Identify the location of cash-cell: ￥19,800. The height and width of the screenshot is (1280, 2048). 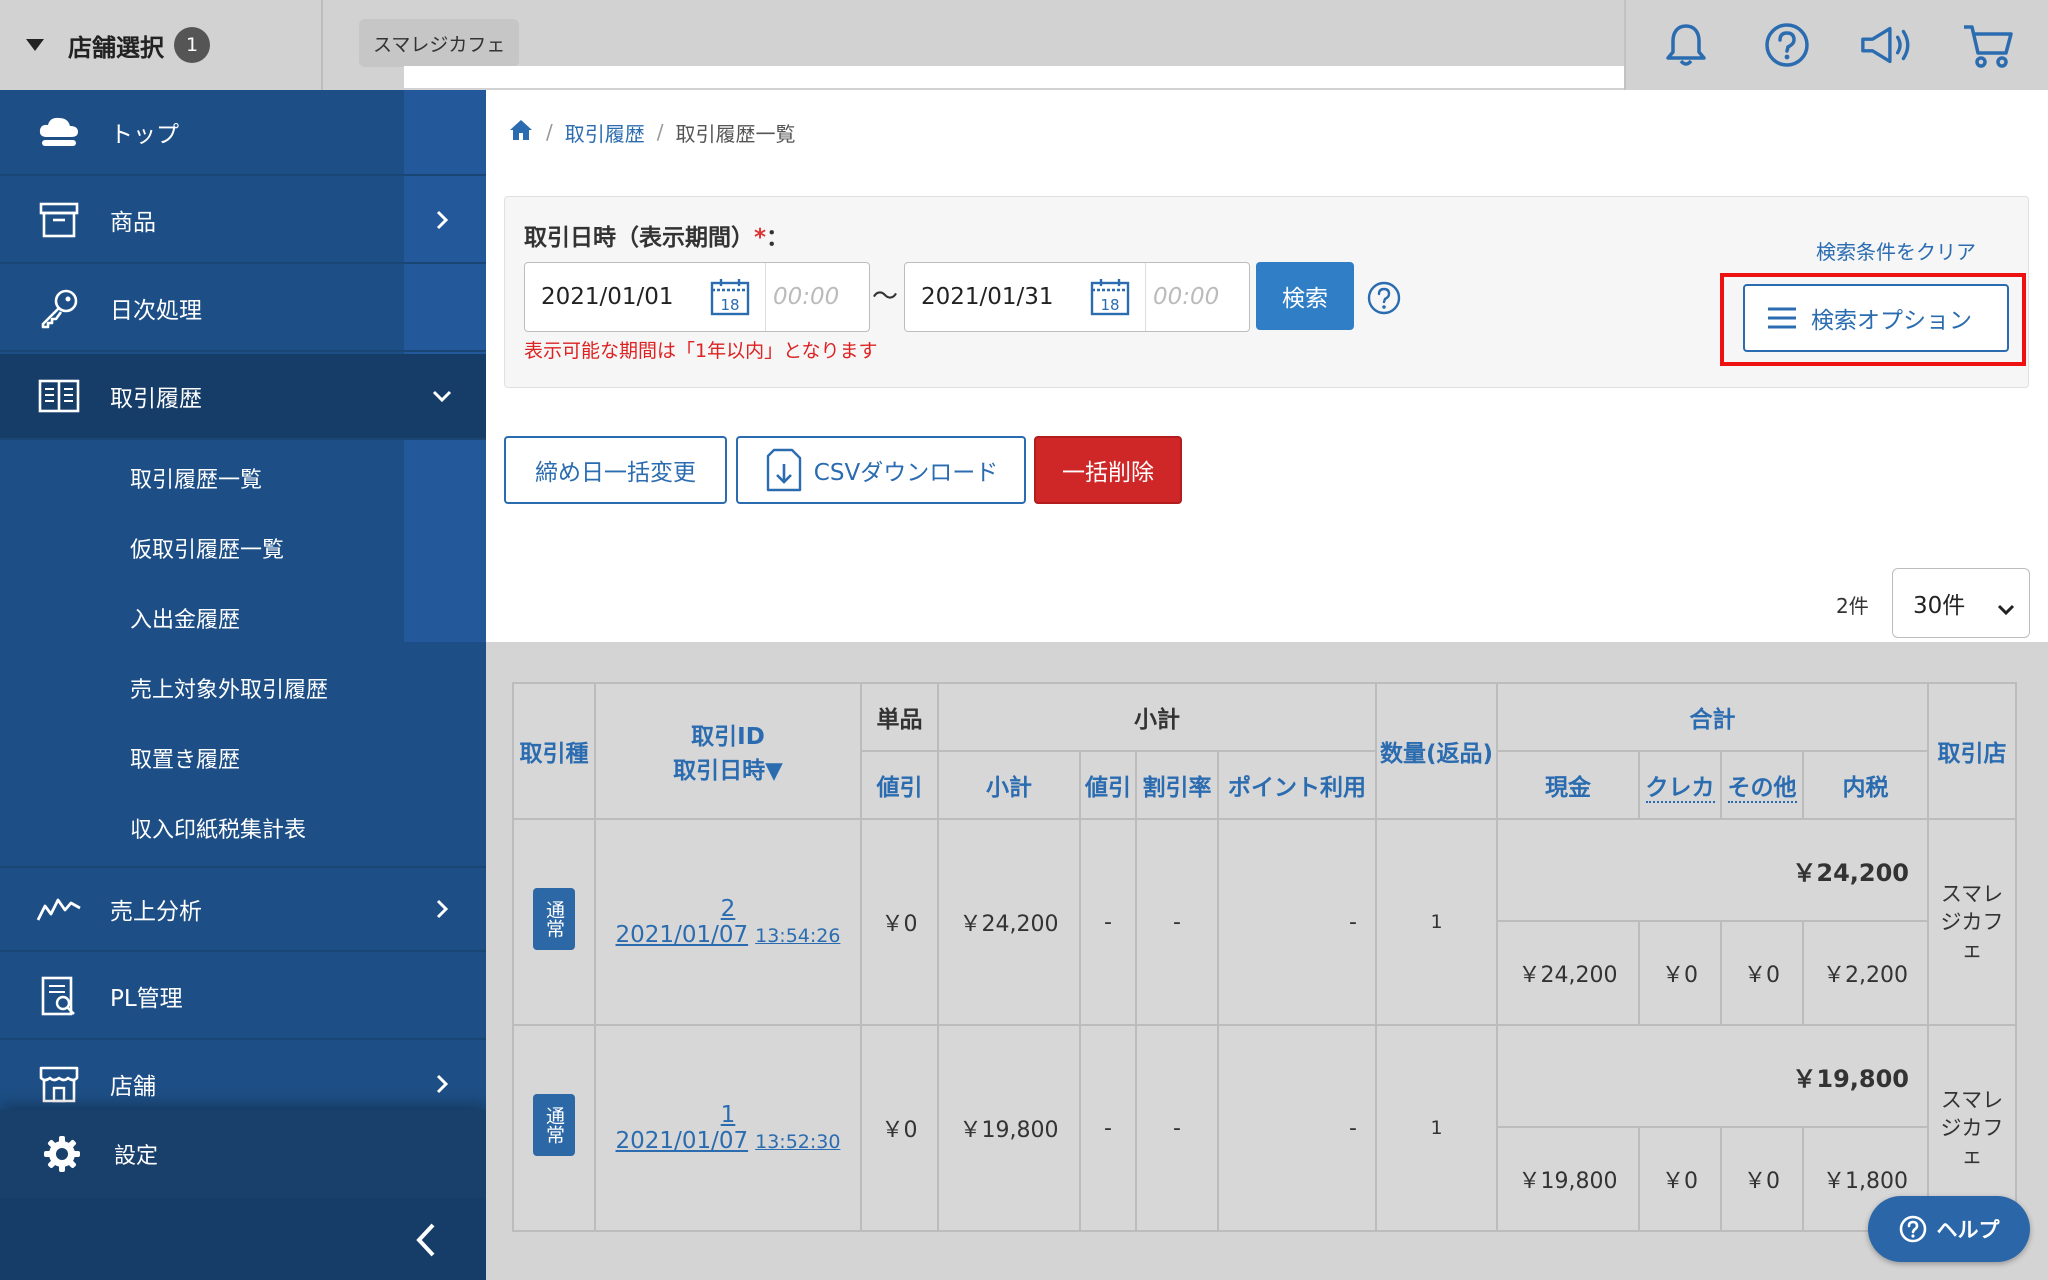
(1568, 1179).